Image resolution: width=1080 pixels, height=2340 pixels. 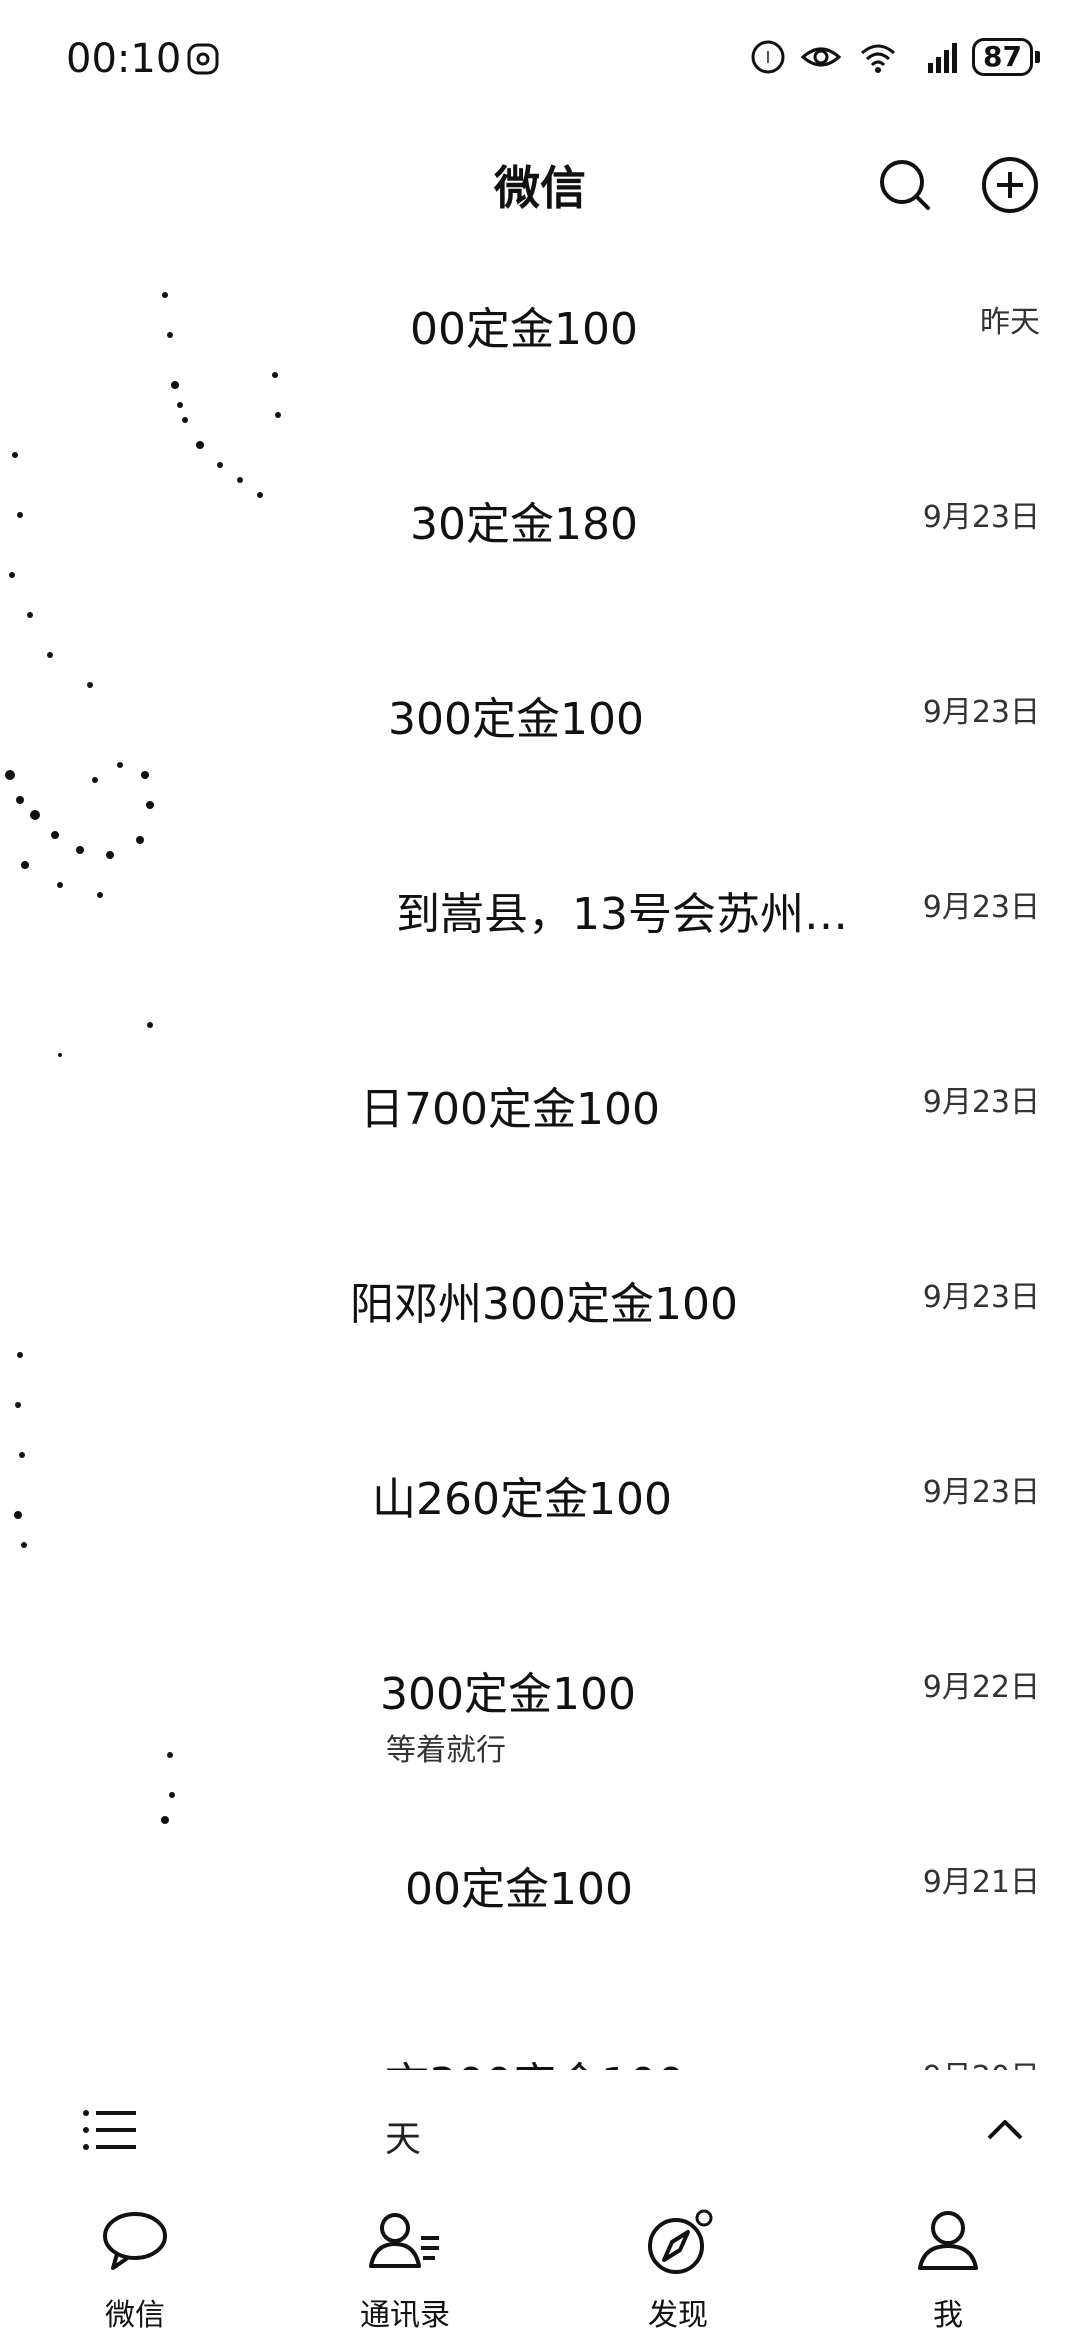 I want to click on chat-preview: 市300定金100, so click(x=535, y=2059).